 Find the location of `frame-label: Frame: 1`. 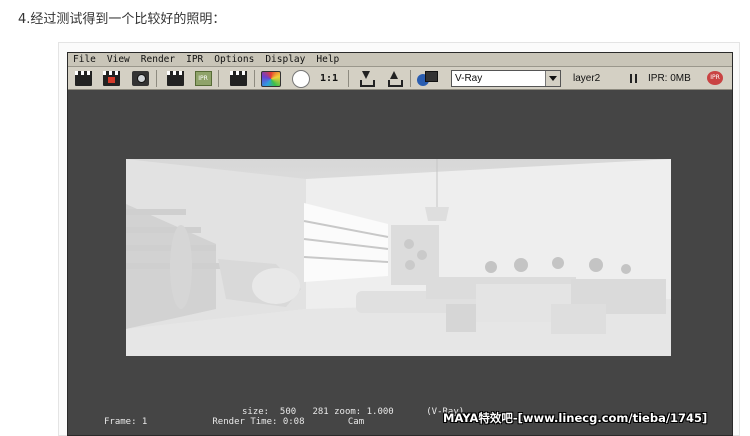

frame-label: Frame: 1 is located at coordinates (126, 422).